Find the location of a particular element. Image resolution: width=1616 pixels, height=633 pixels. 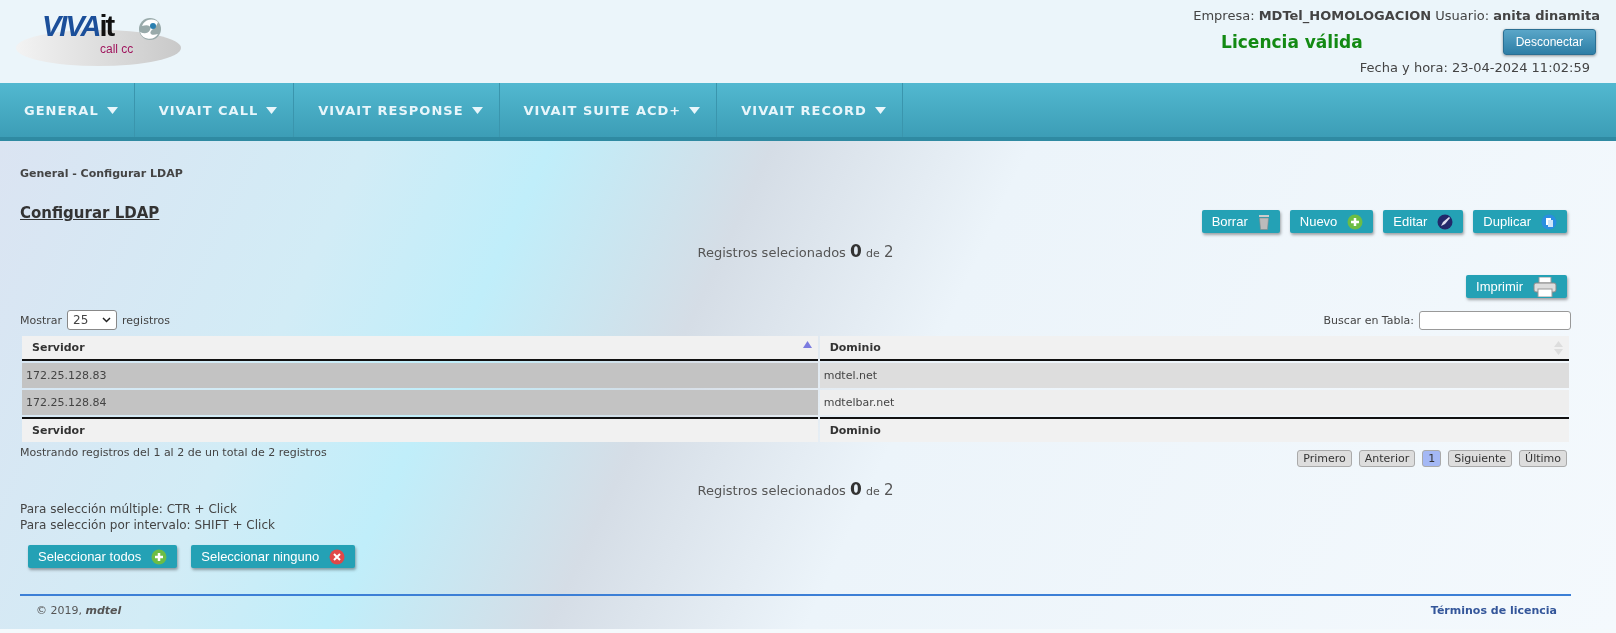

pagination-button: 1 is located at coordinates (1432, 458).